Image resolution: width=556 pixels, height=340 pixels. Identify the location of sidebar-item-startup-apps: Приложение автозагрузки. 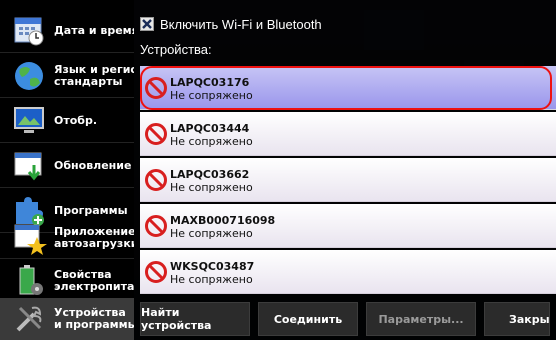
(67, 238).